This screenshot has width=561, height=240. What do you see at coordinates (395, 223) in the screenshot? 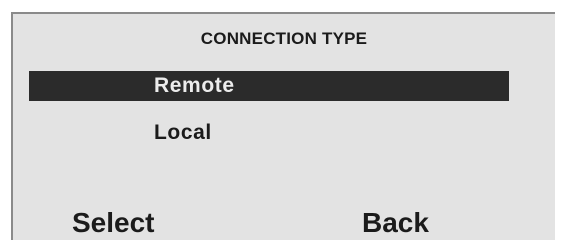
I see `back-softkey: Back` at bounding box center [395, 223].